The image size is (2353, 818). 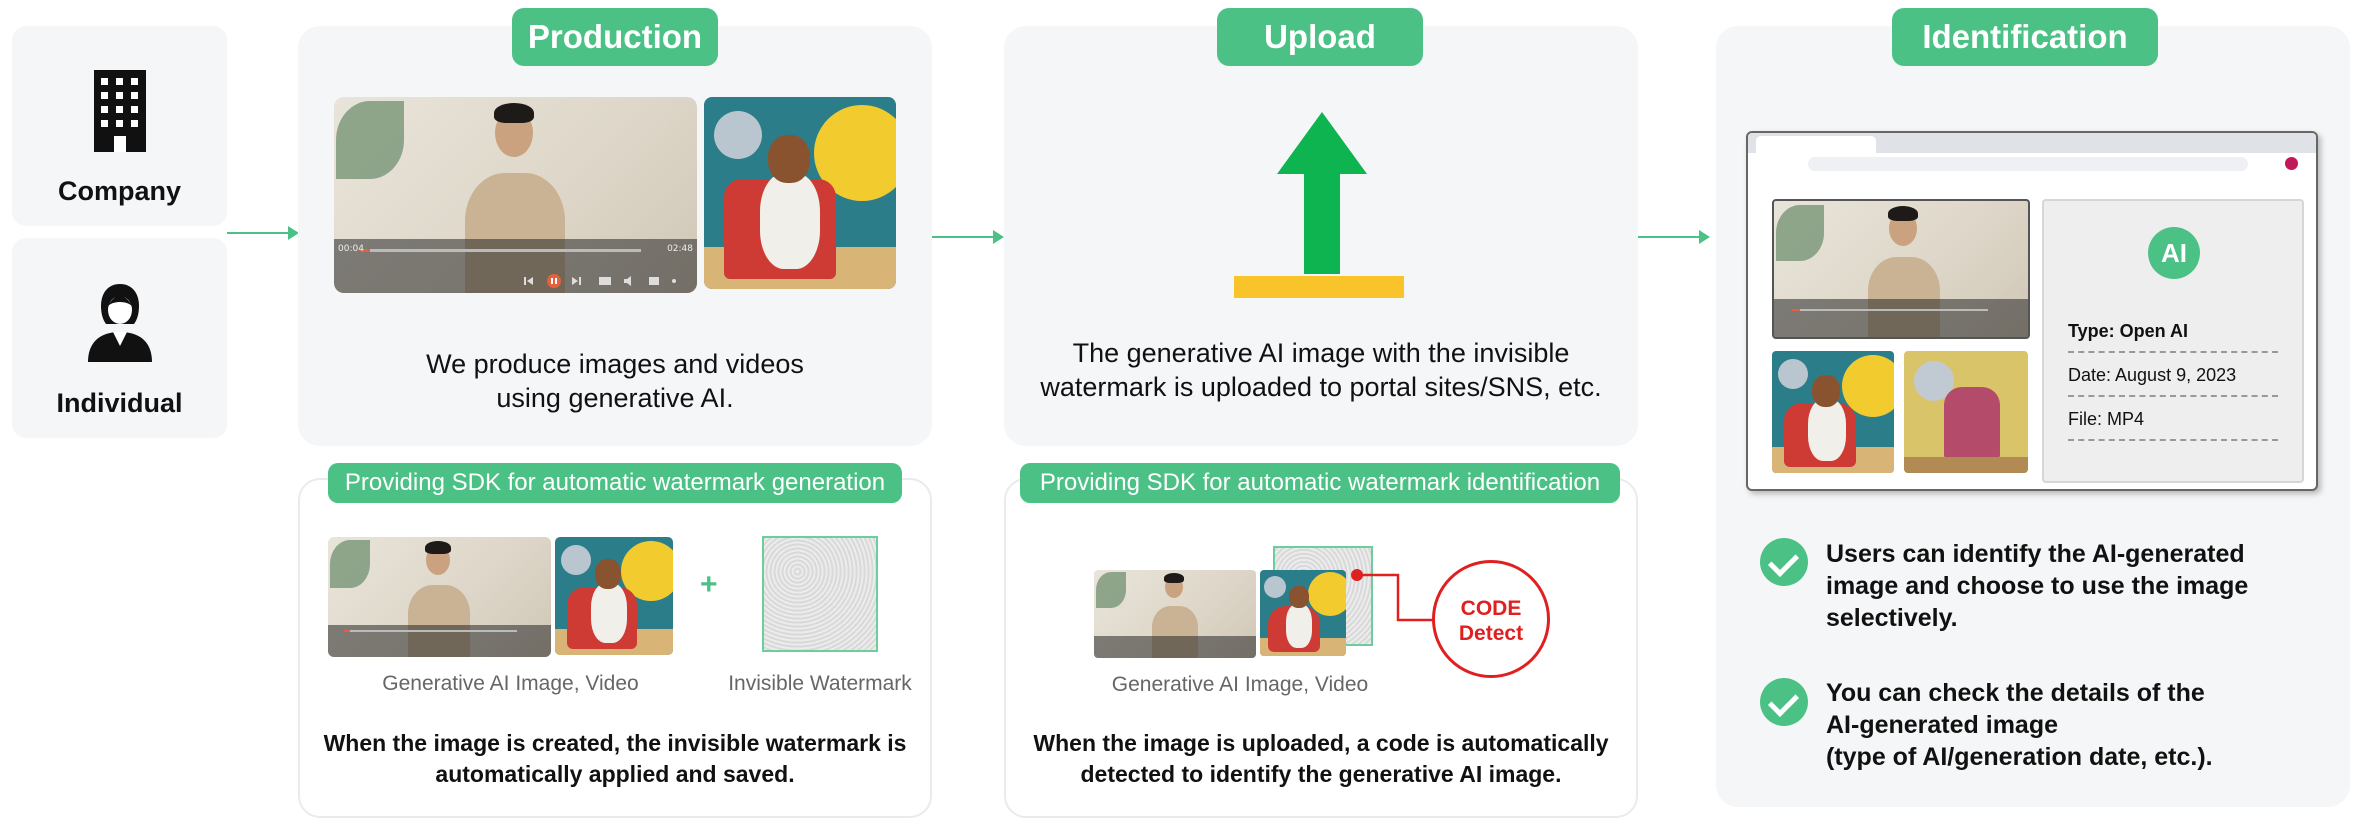 I want to click on video-controls-icon, so click(x=600, y=281).